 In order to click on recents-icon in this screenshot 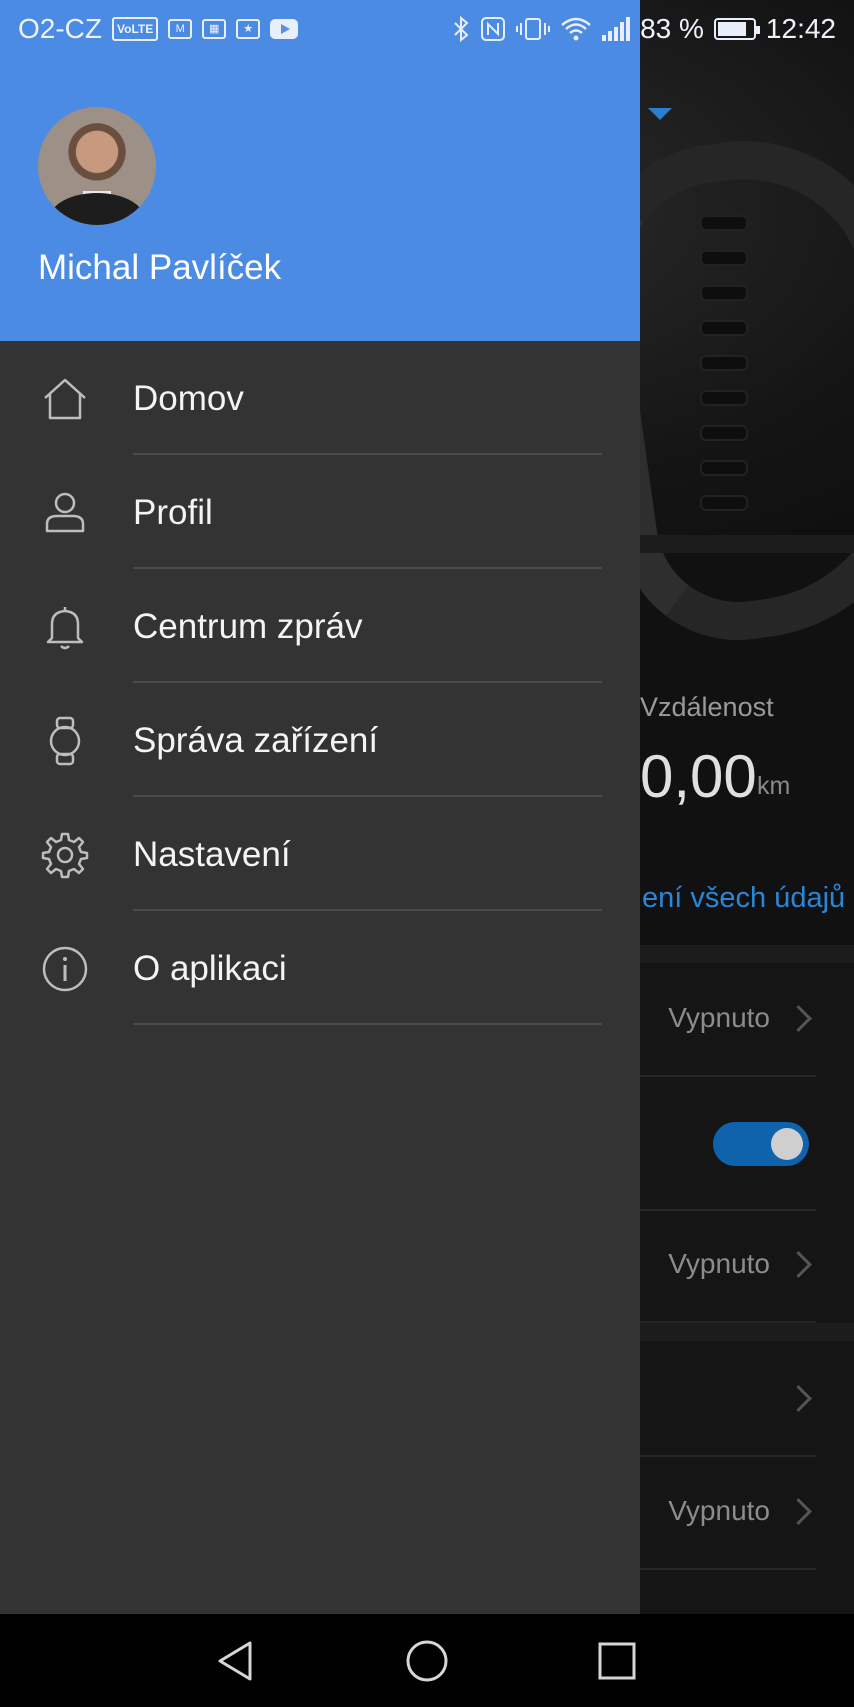, I will do `click(617, 1661)`.